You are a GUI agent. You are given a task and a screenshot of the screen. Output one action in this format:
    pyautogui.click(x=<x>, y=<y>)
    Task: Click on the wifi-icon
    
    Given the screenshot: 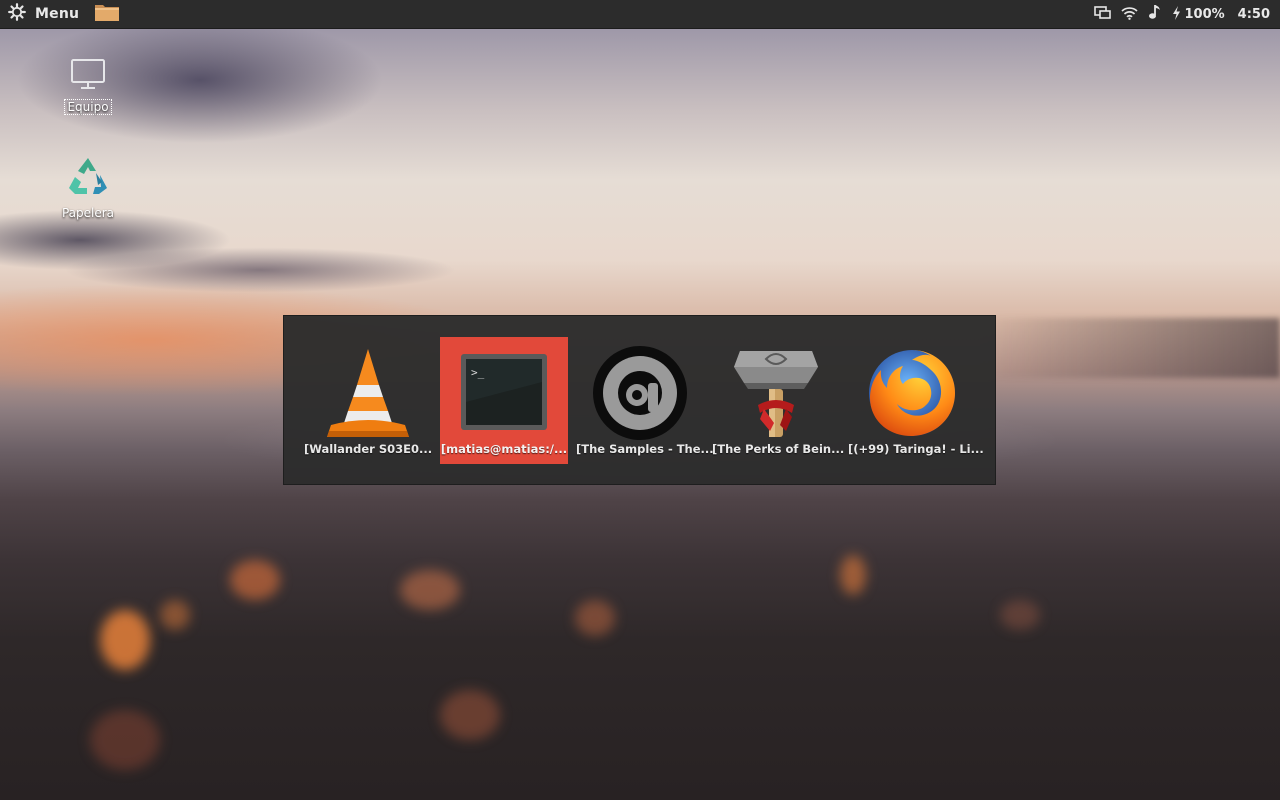 What is the action you would take?
    pyautogui.click(x=1130, y=14)
    